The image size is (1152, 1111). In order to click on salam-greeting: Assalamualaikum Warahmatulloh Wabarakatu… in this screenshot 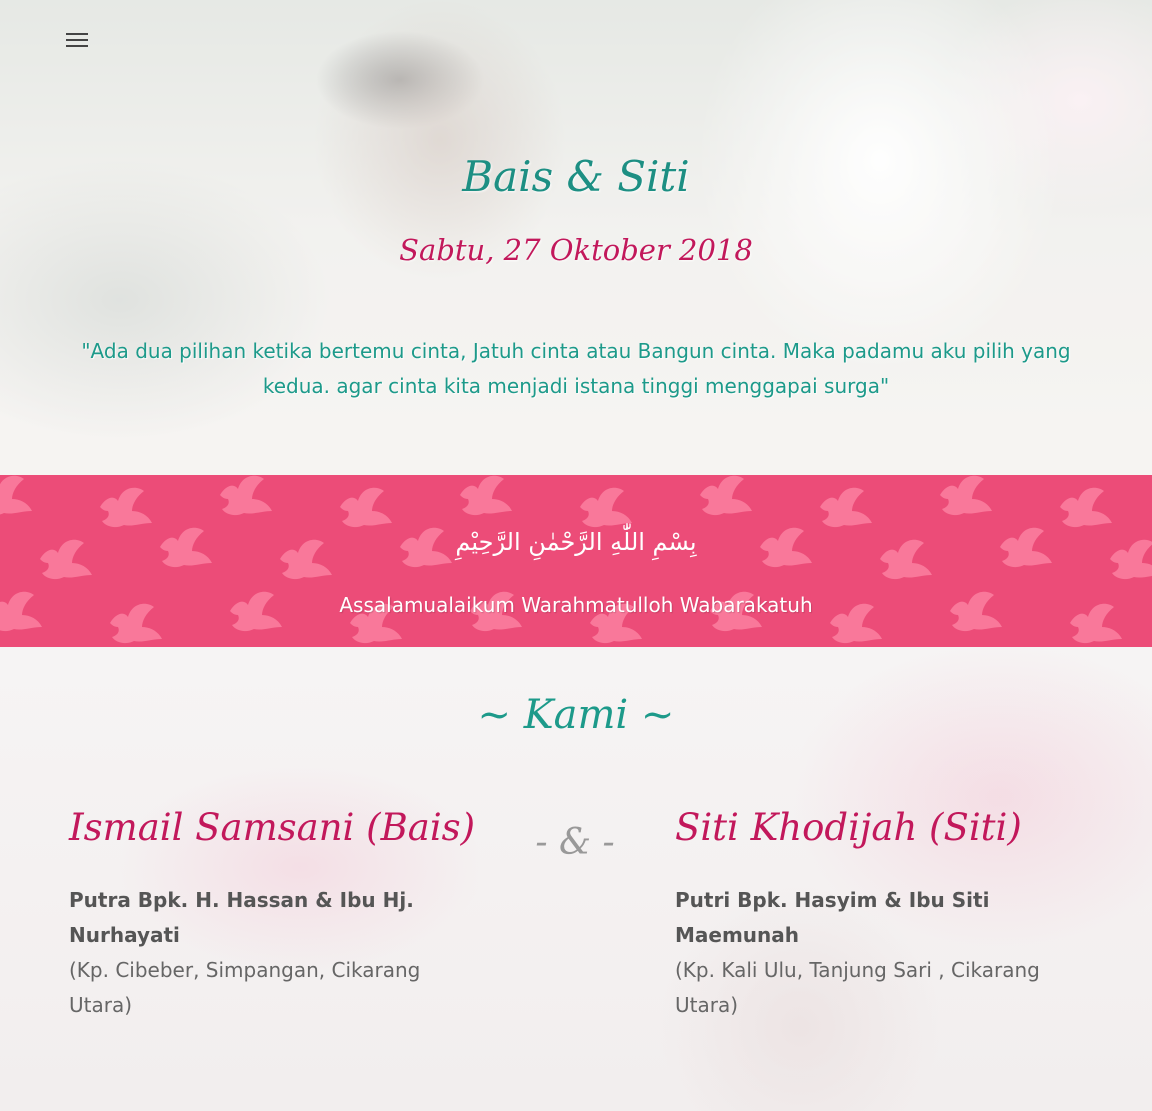, I will do `click(576, 605)`.